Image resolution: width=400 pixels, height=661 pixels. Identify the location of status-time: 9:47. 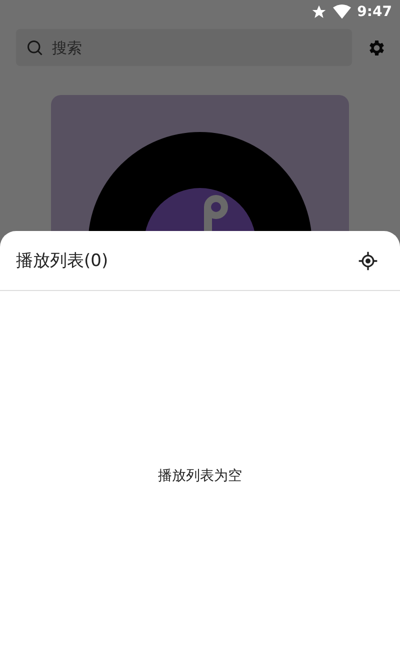
(374, 12).